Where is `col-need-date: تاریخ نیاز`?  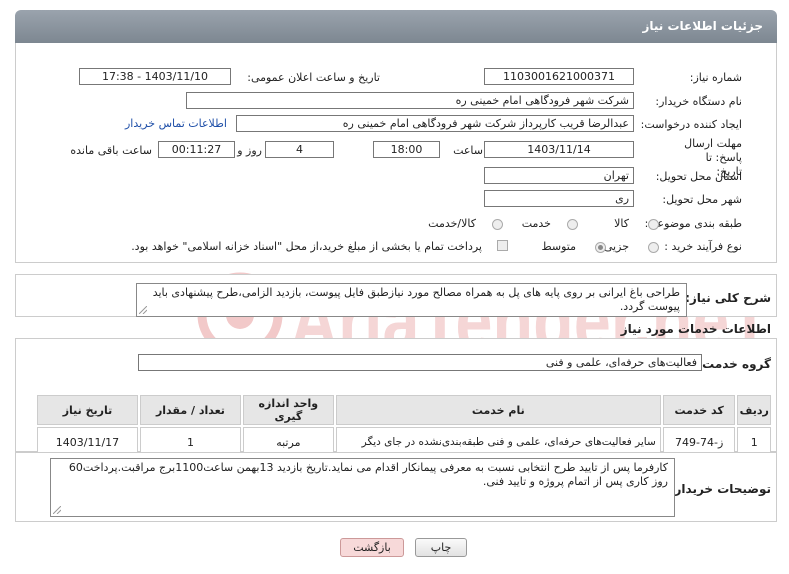
col-need-date: تاریخ نیاز is located at coordinates (87, 410).